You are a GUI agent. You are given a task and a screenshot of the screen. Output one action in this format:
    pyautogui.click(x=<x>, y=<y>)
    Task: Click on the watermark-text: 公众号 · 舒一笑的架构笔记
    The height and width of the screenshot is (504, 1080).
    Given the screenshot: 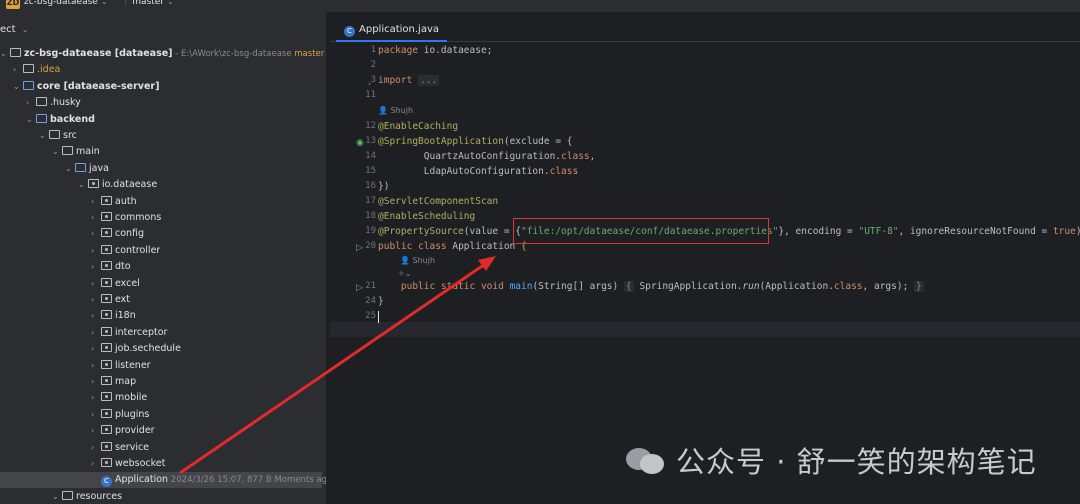 What is the action you would take?
    pyautogui.click(x=856, y=462)
    